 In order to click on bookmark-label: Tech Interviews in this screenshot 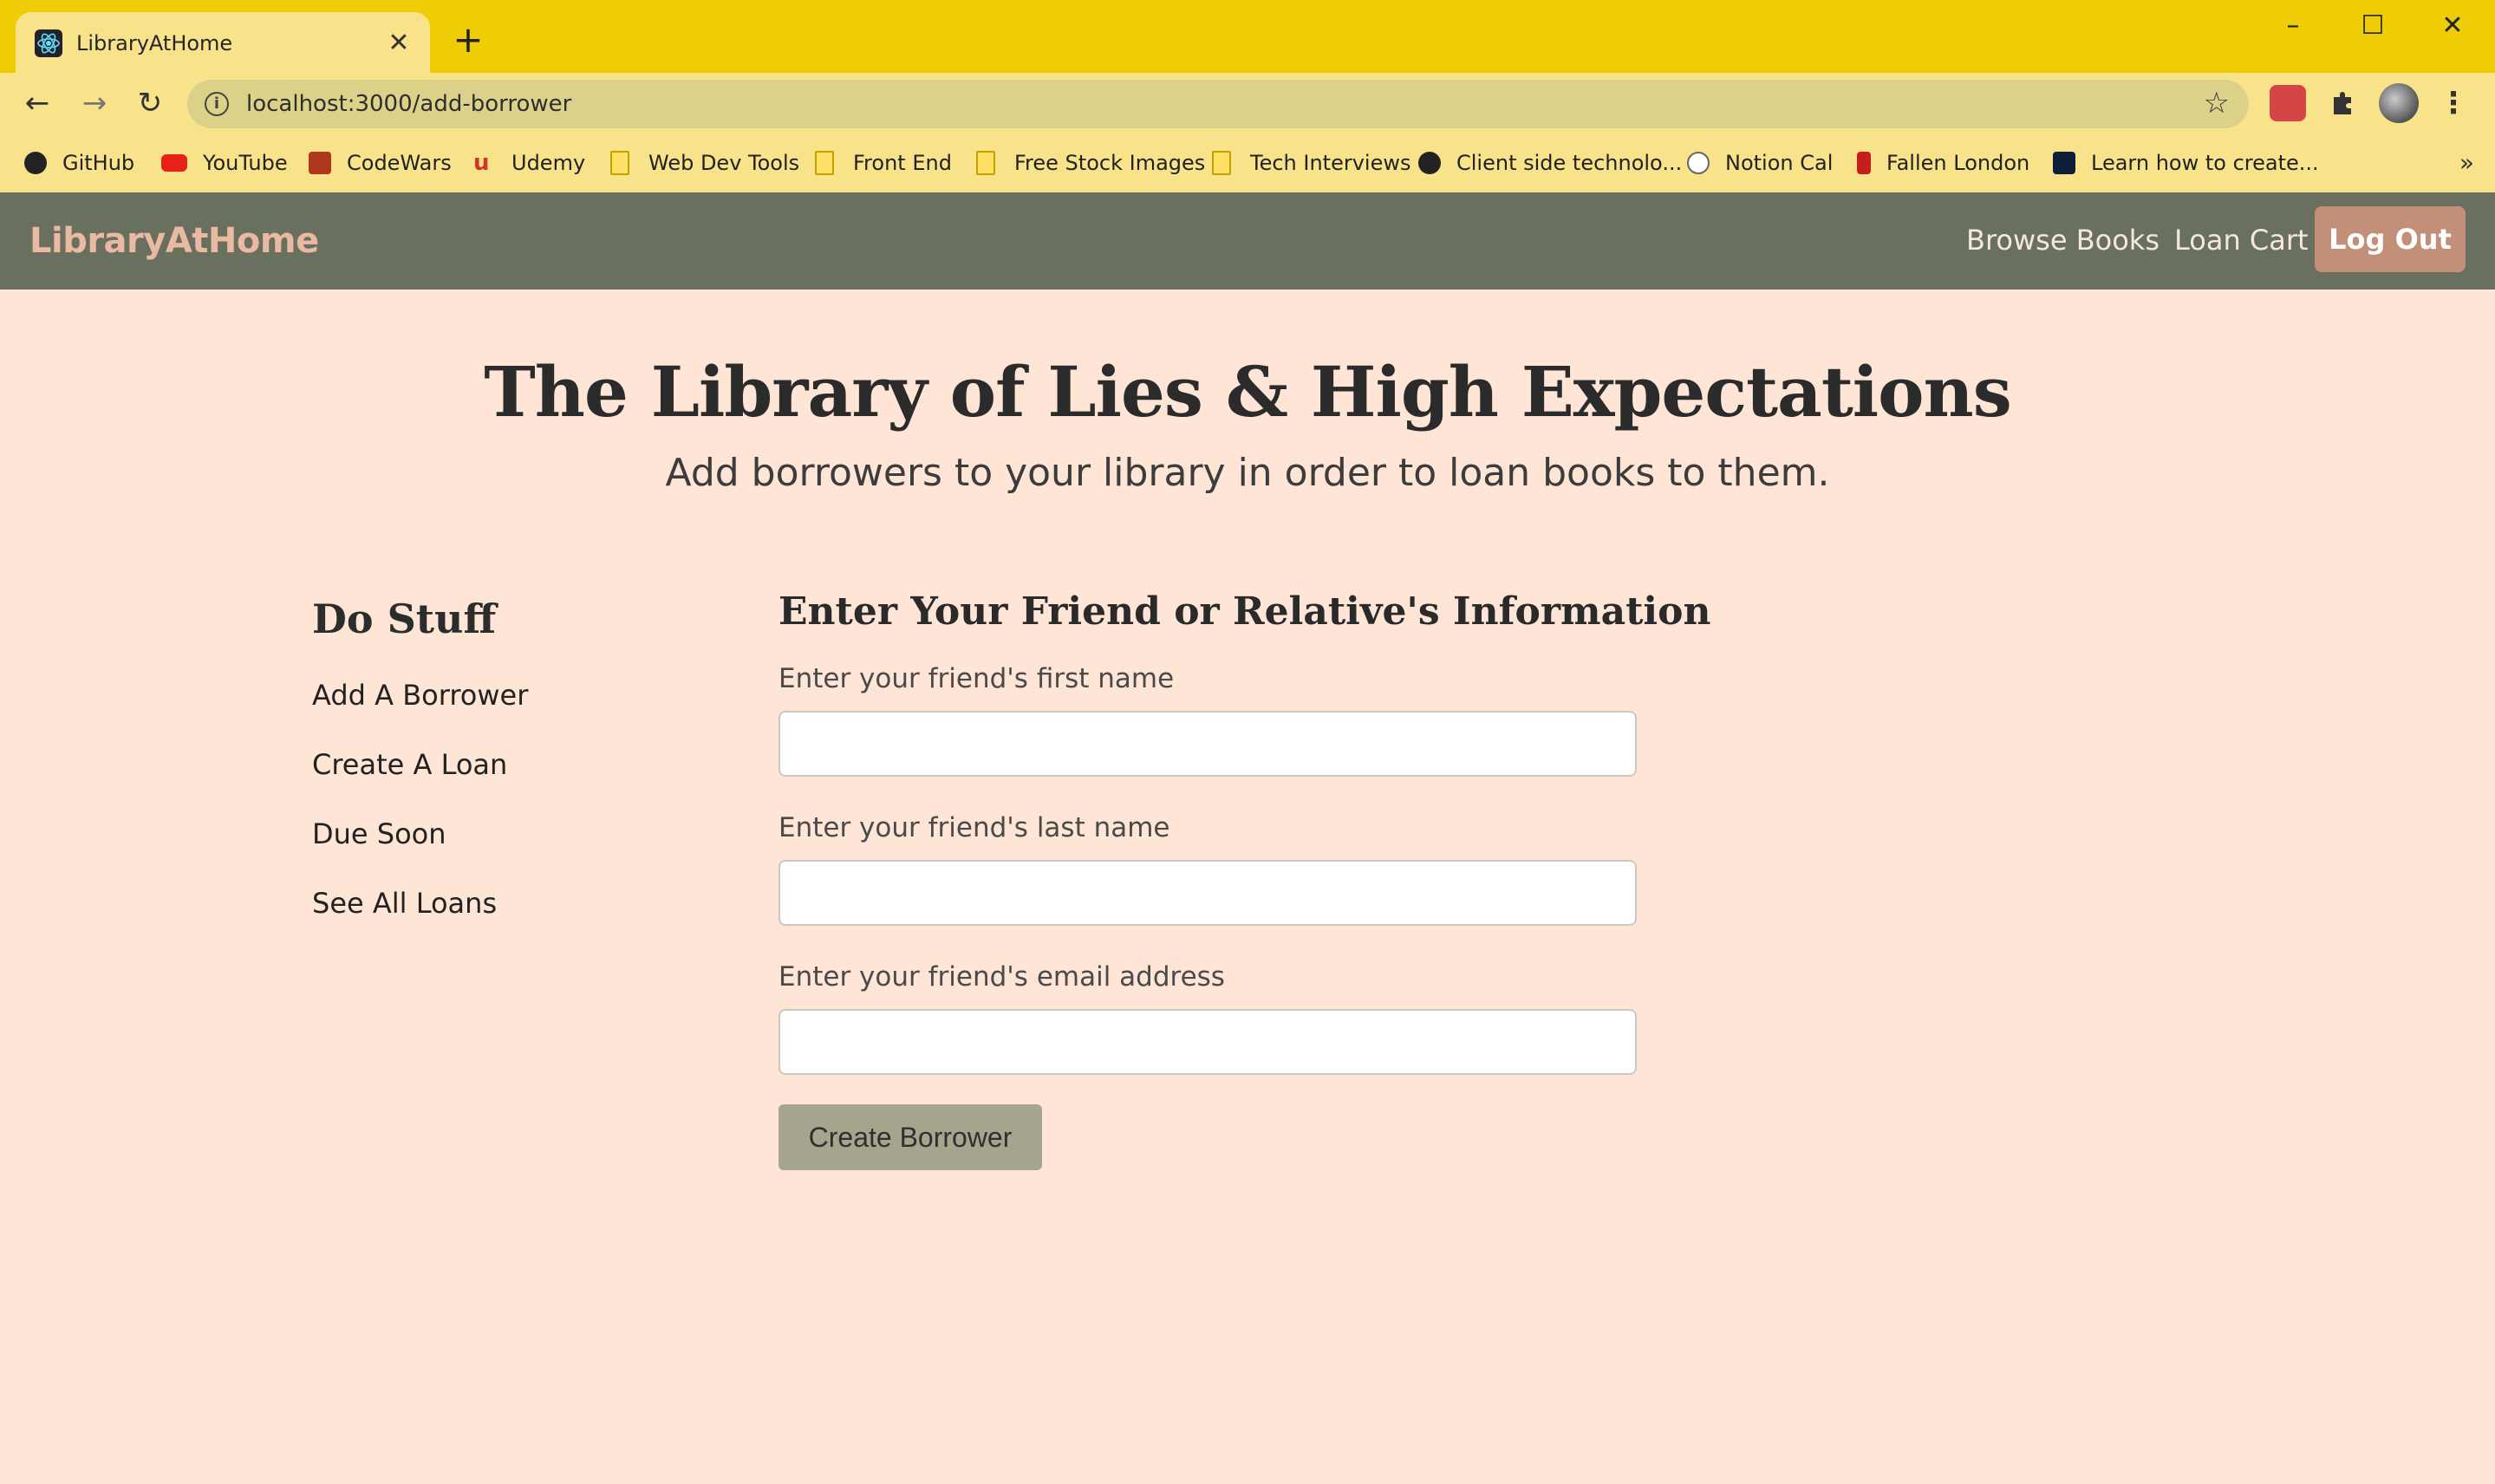, I will do `click(1330, 163)`.